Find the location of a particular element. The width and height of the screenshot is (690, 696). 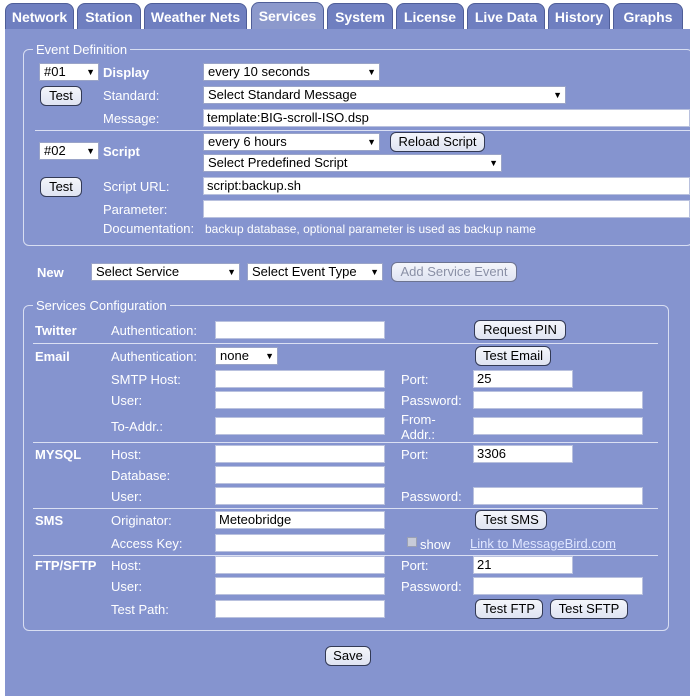

services-configuration-legend: Services Configuration is located at coordinates (101, 305).